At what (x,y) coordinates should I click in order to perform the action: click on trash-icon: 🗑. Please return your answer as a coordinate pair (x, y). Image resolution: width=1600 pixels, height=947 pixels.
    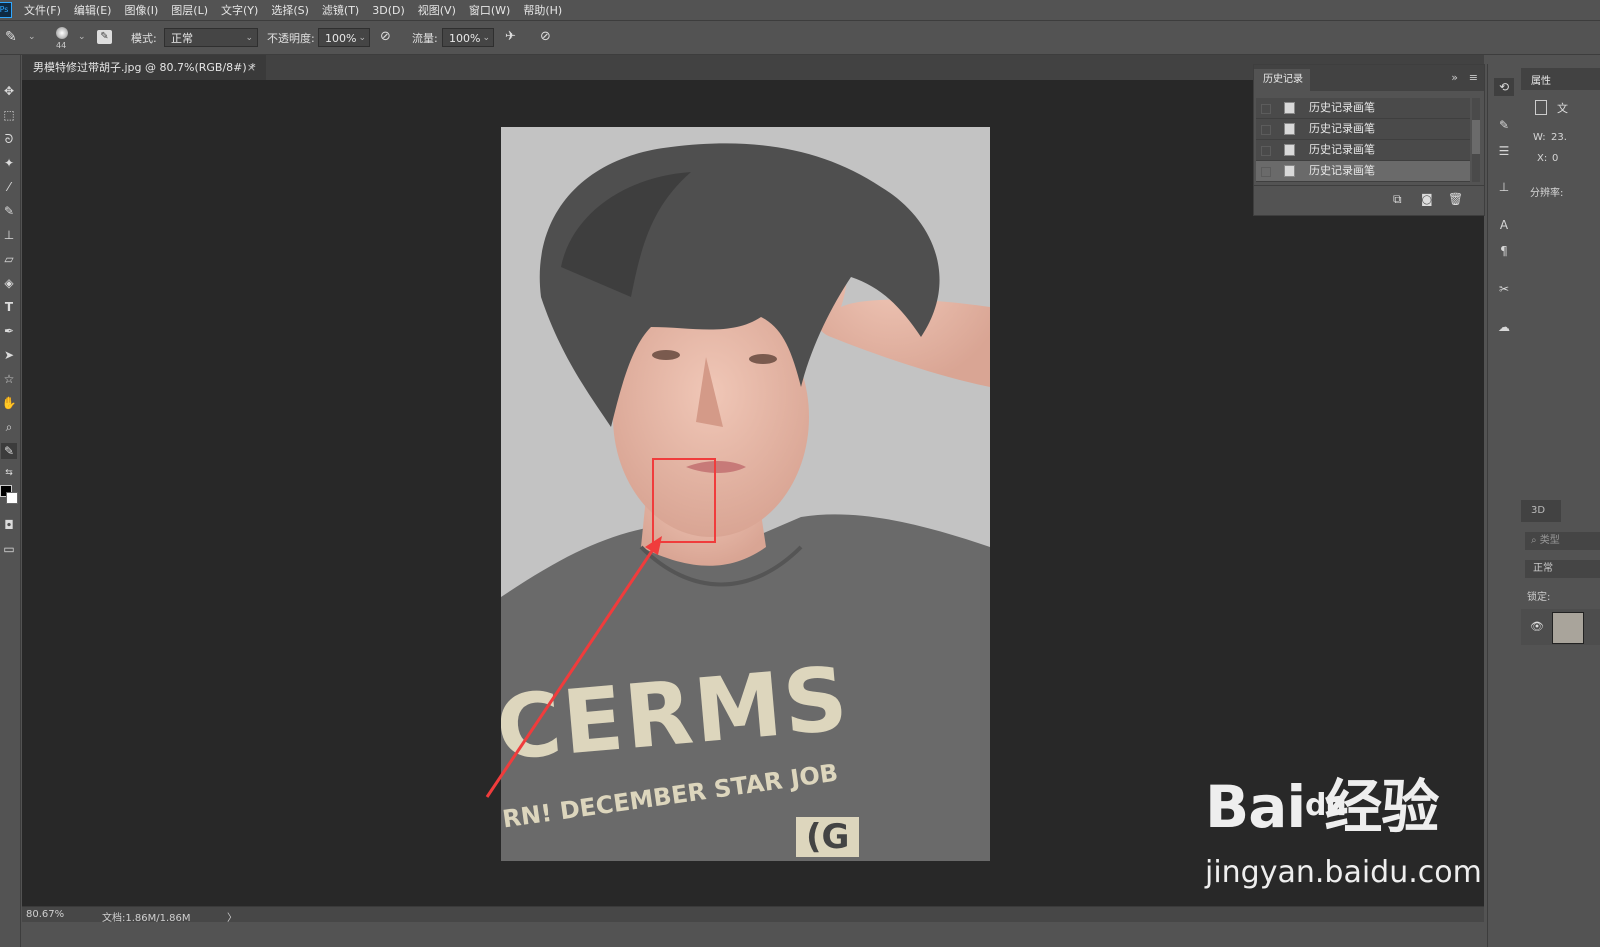
    Looking at the image, I should click on (1455, 199).